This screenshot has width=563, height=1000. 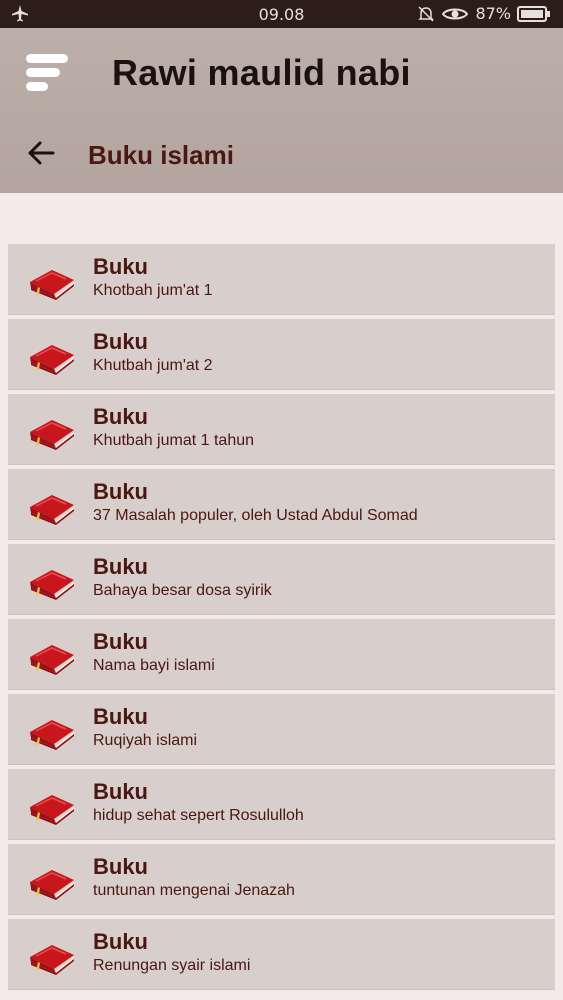 I want to click on list-item: Buku Nama bayi islami, so click(x=281, y=654).